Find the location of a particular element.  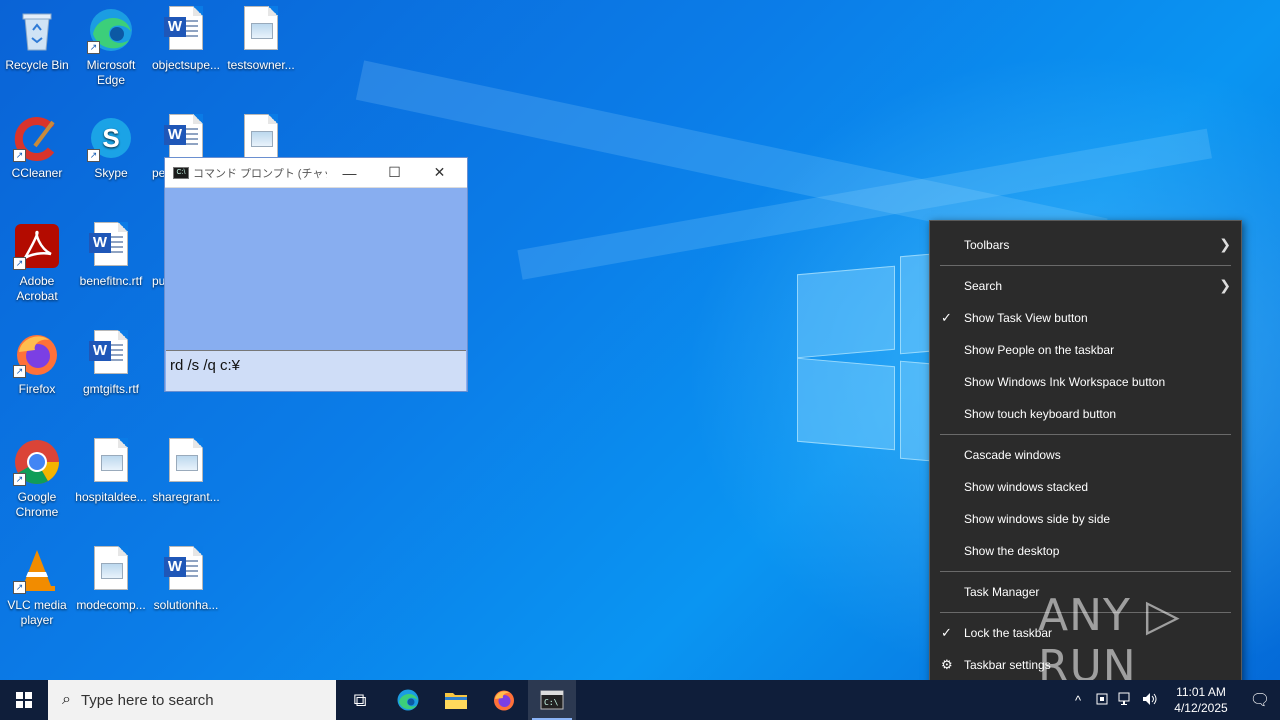

menu-item-label: Toolbars is located at coordinates (987, 245).